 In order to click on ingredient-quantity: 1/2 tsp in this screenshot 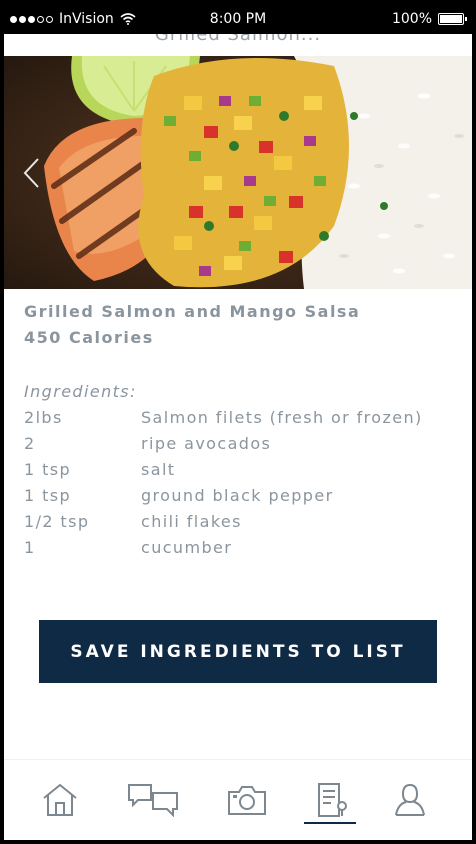, I will do `click(57, 521)`.